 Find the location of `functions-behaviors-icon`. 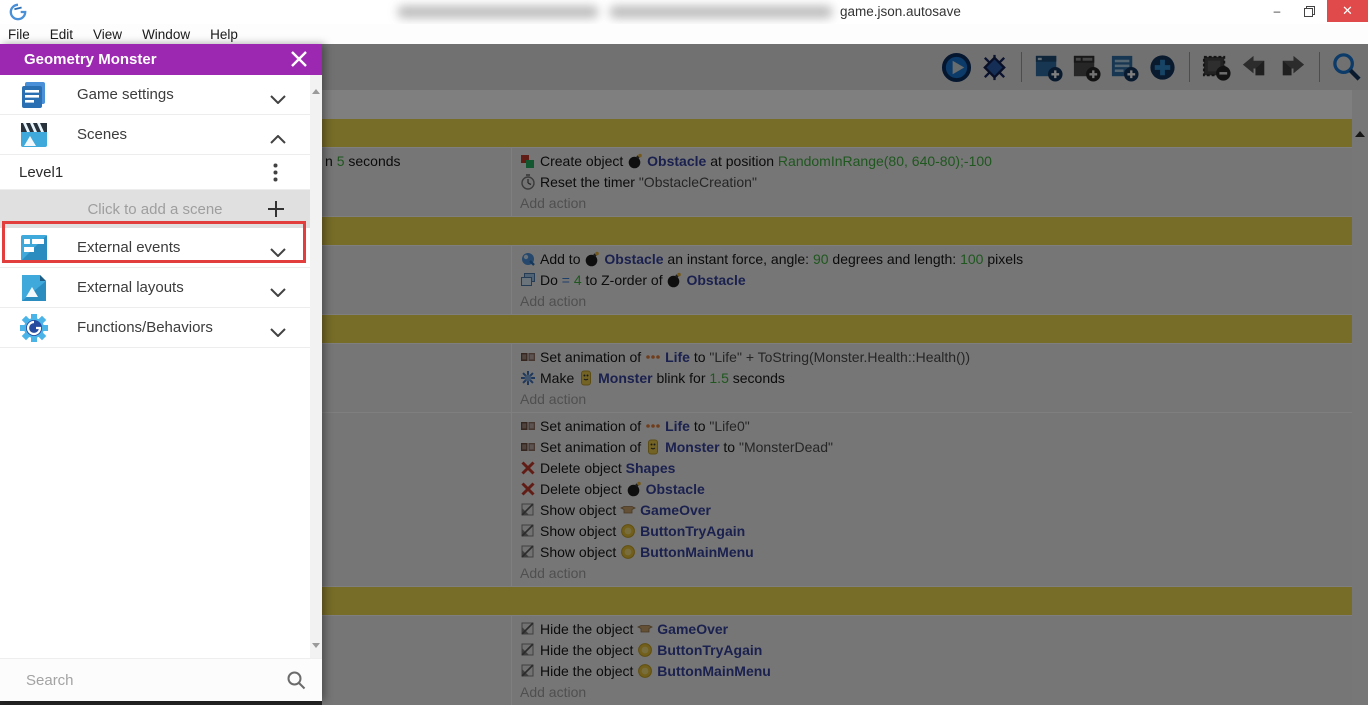

functions-behaviors-icon is located at coordinates (34, 328).